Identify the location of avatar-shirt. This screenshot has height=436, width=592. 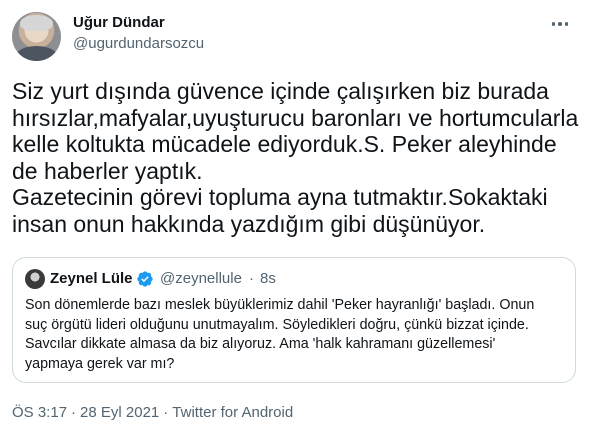
(36, 53).